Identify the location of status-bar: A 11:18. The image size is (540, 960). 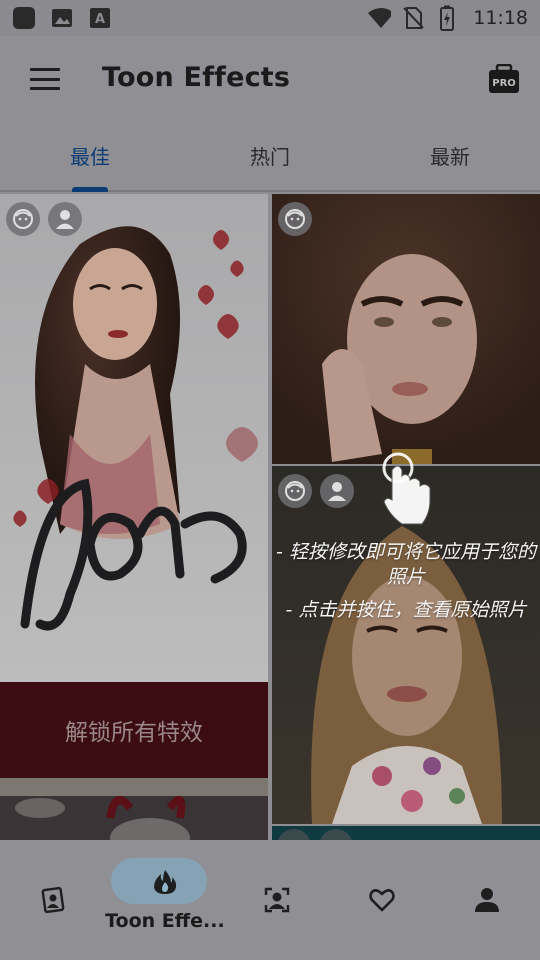
(270, 18).